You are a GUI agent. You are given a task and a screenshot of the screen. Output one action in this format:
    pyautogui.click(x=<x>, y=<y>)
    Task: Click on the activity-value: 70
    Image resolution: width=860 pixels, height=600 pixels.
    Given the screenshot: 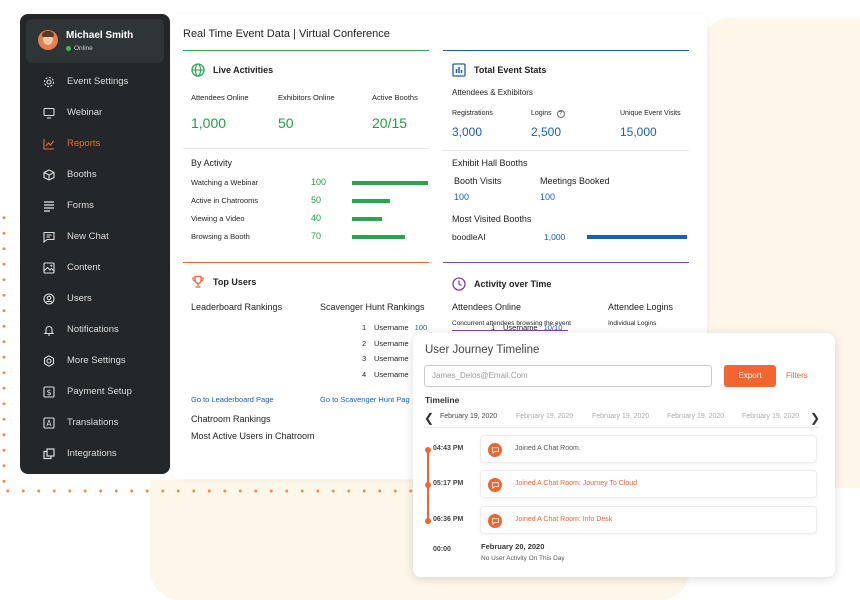 What is the action you would take?
    pyautogui.click(x=316, y=236)
    